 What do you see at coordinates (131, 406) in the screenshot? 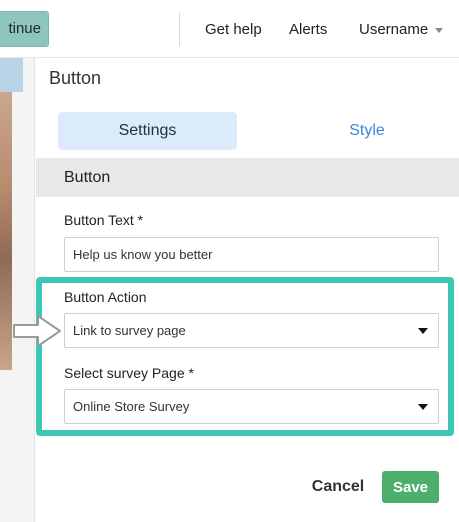
I see `survey-page-value: Online Store Survey` at bounding box center [131, 406].